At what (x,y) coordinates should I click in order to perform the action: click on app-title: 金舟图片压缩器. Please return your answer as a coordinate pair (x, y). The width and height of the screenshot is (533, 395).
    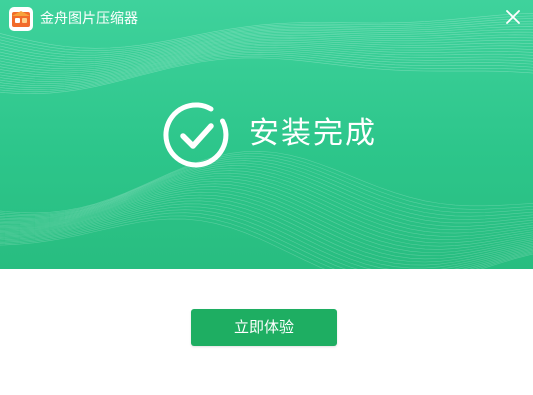
    Looking at the image, I should click on (89, 19).